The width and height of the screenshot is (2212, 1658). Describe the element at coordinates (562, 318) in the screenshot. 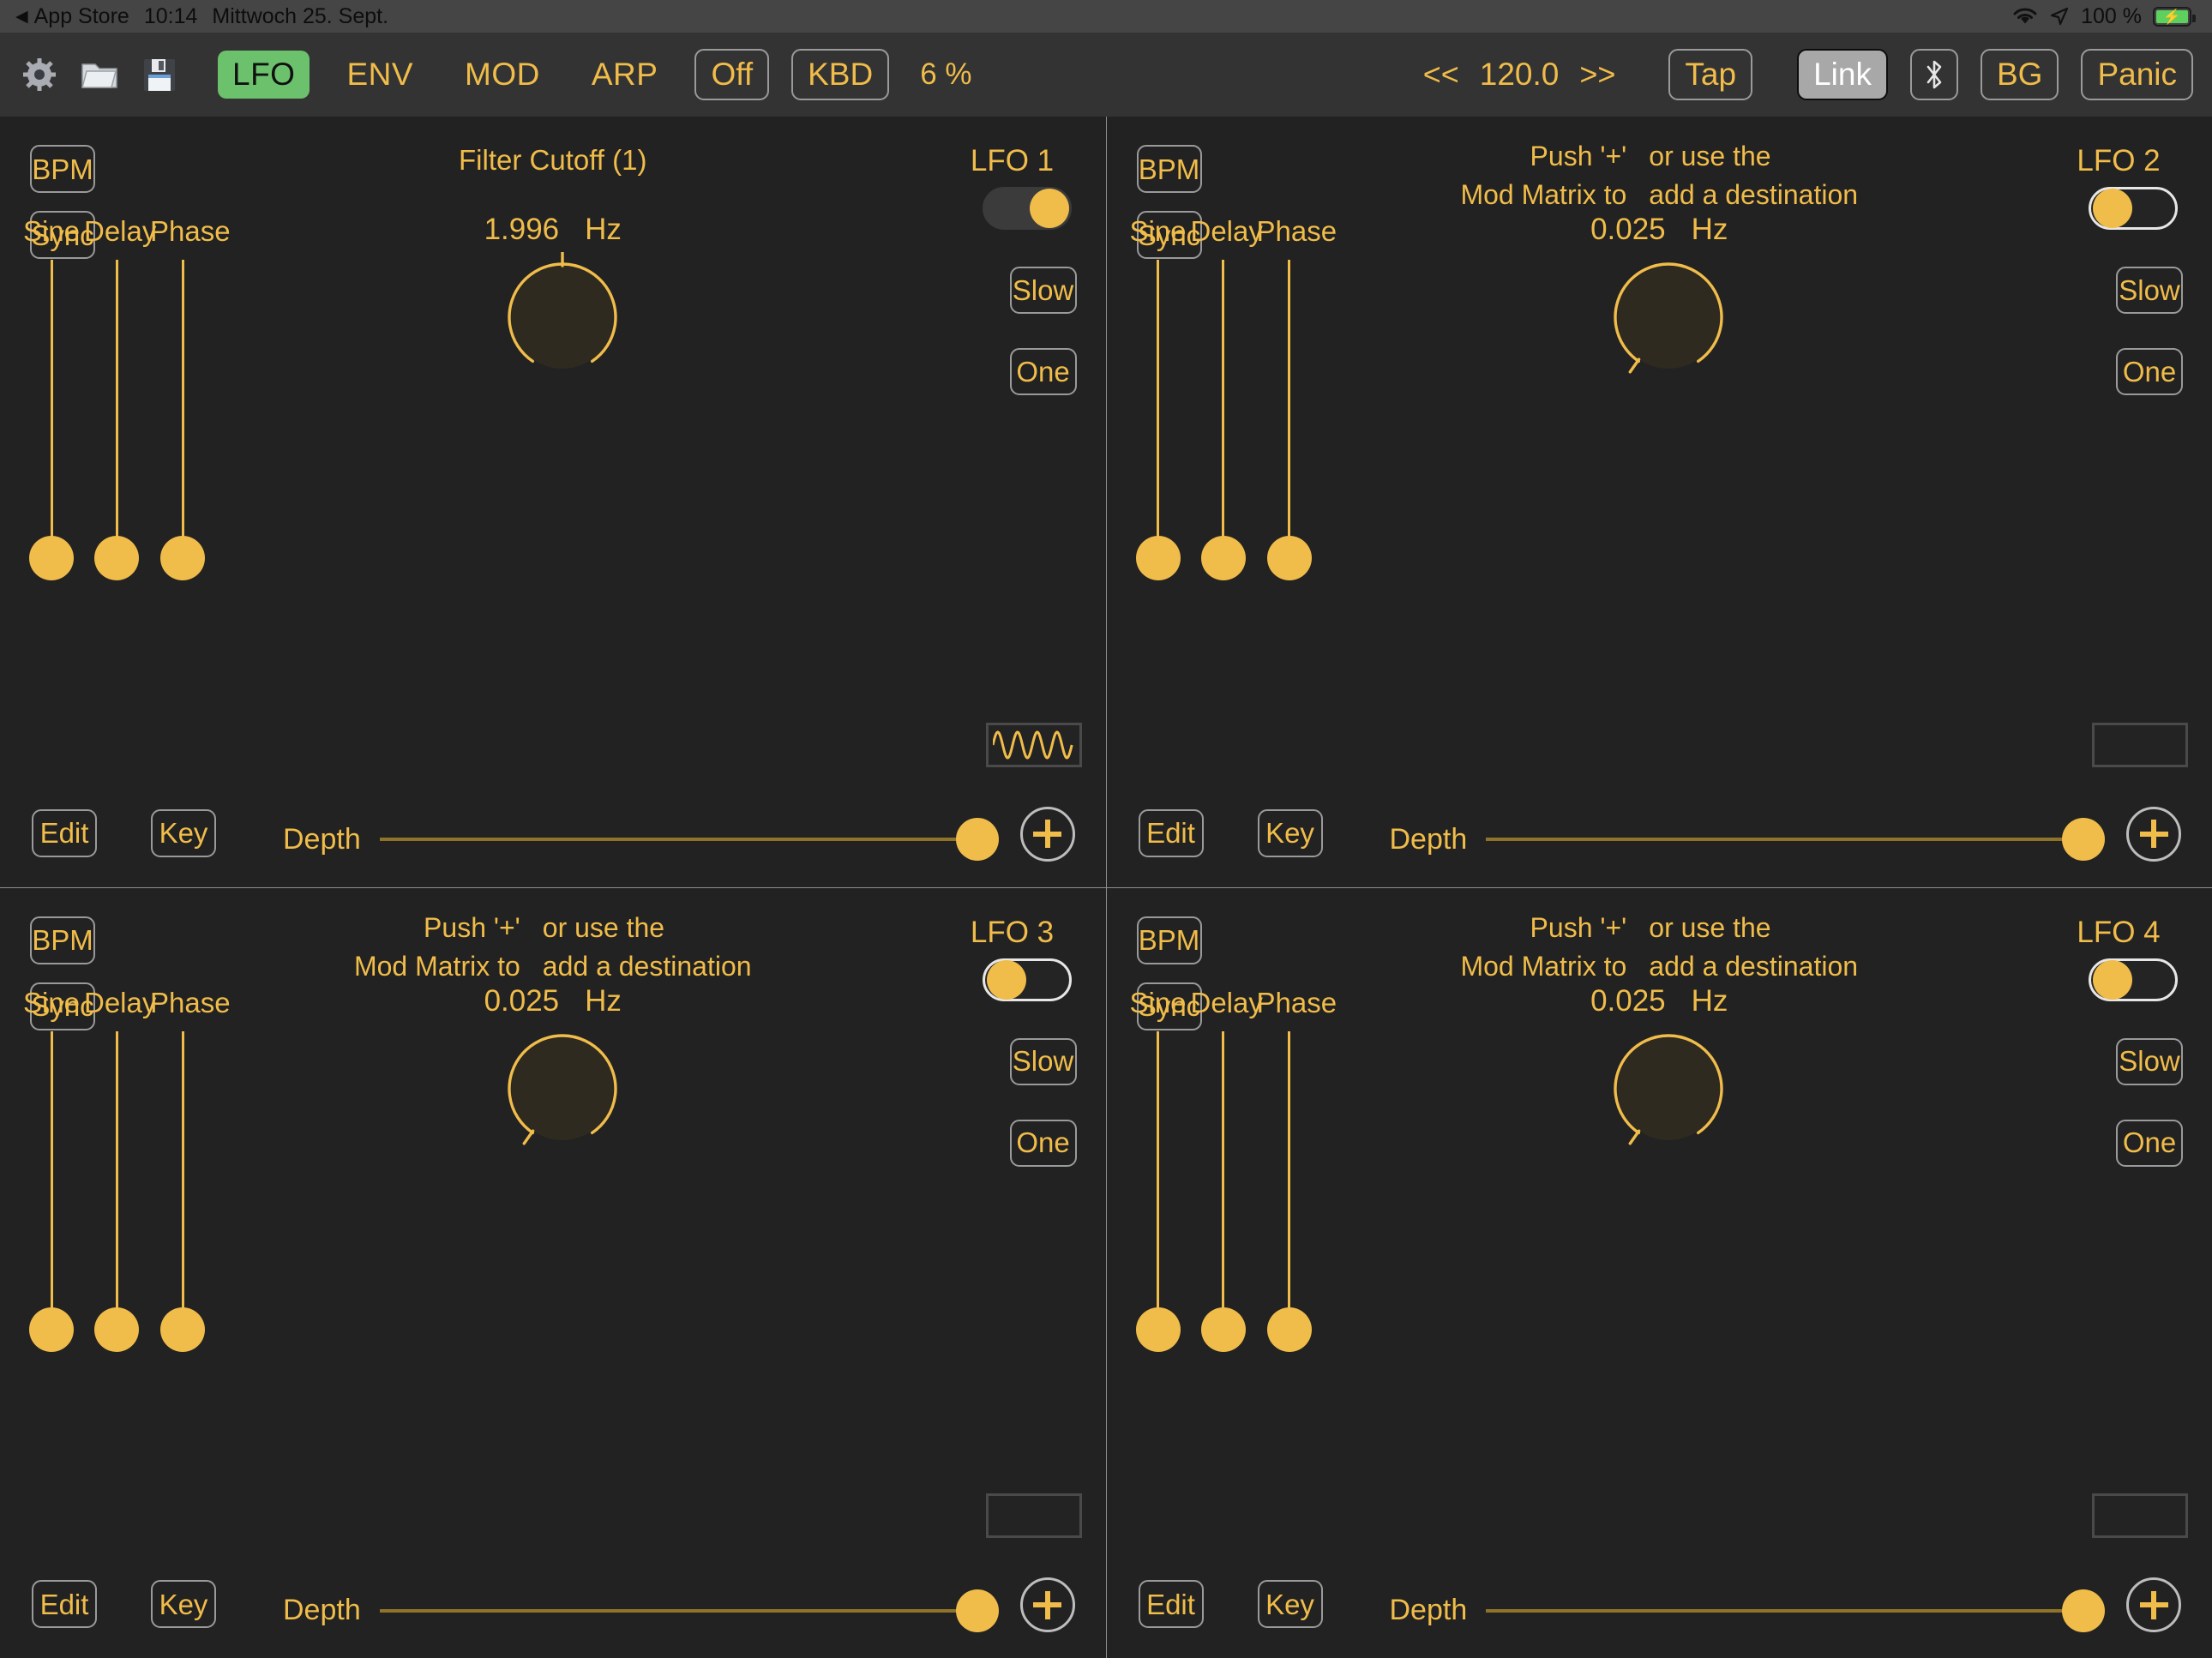

I see `rate-knob-lfo1` at that location.